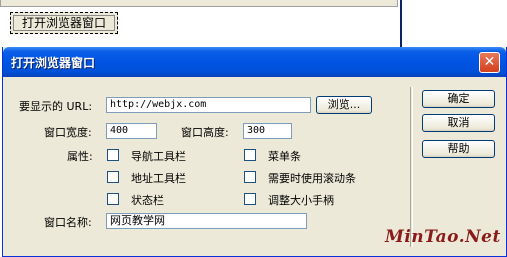 This screenshot has width=507, height=257. What do you see at coordinates (411, 167) in the screenshot?
I see `button-separator` at bounding box center [411, 167].